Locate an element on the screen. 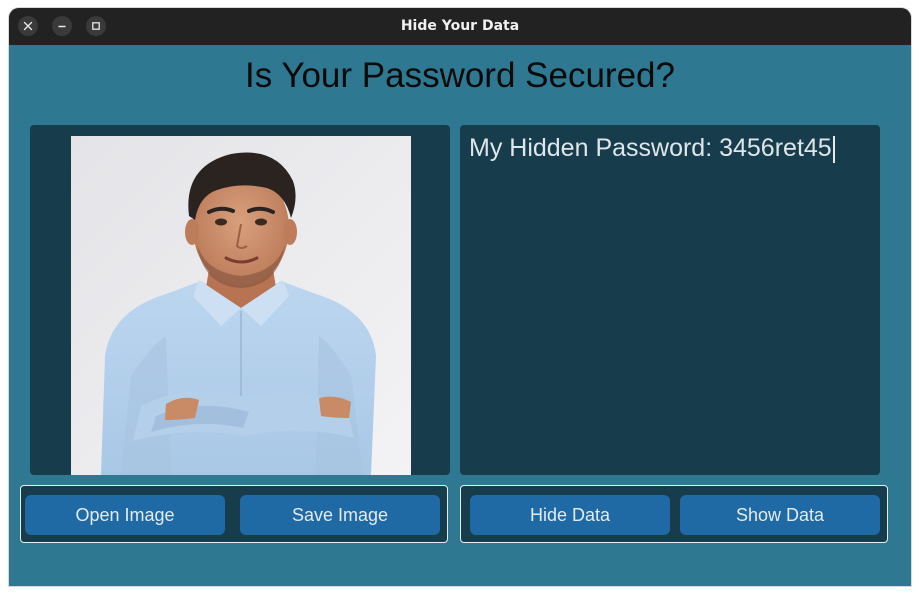 The width and height of the screenshot is (920, 595). image-button-group: Open Image Save Image is located at coordinates (234, 514).